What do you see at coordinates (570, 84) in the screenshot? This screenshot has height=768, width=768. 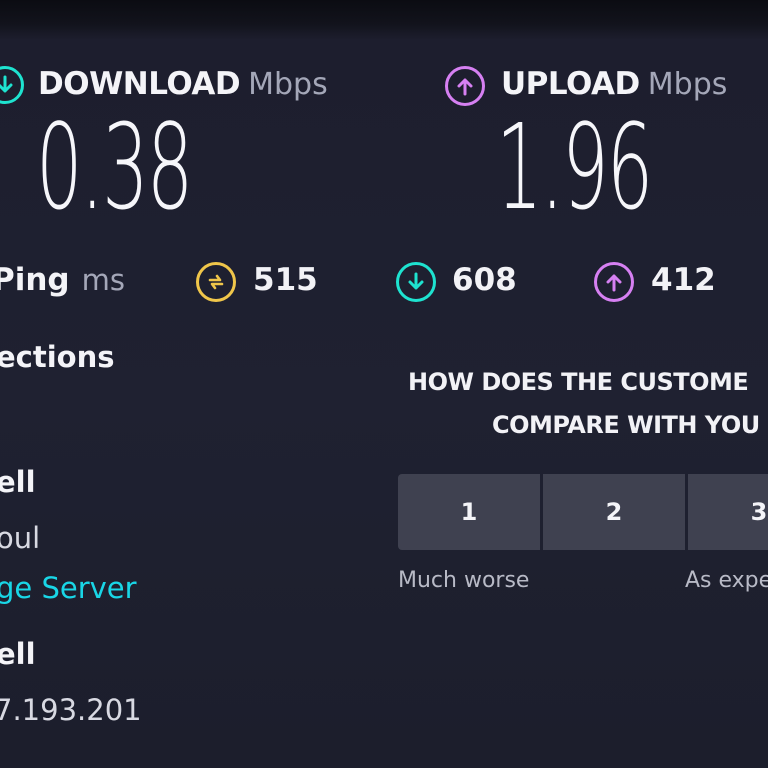 I see `upload-label: UPLOAD` at bounding box center [570, 84].